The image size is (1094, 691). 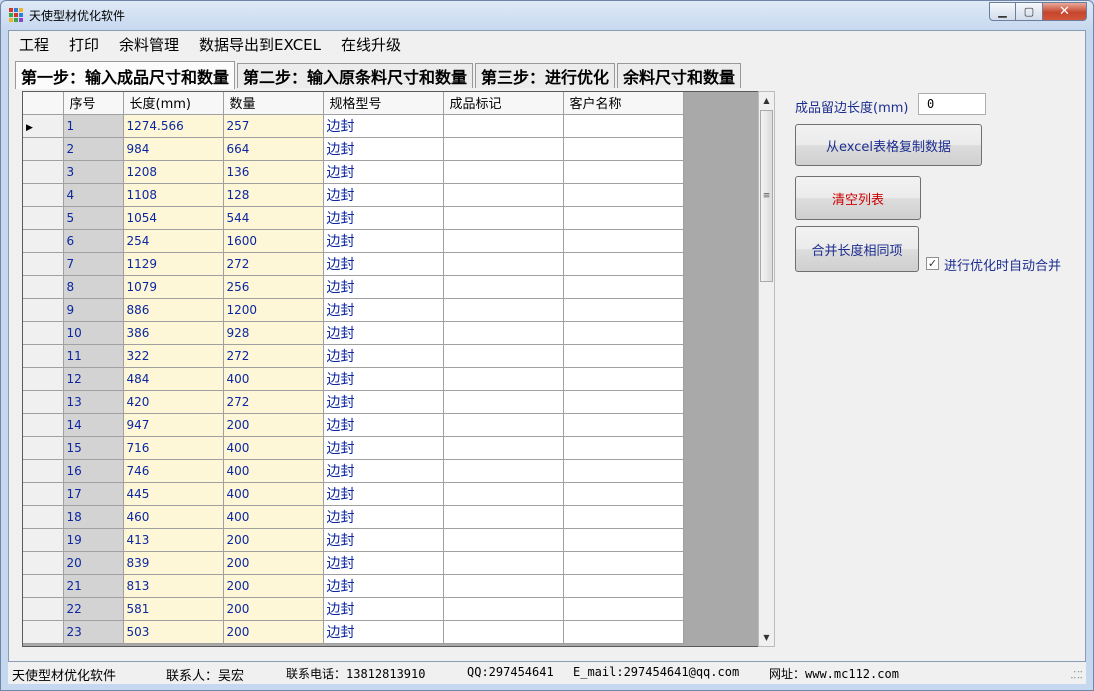 What do you see at coordinates (173, 195) in the screenshot?
I see `cell-length: 1108` at bounding box center [173, 195].